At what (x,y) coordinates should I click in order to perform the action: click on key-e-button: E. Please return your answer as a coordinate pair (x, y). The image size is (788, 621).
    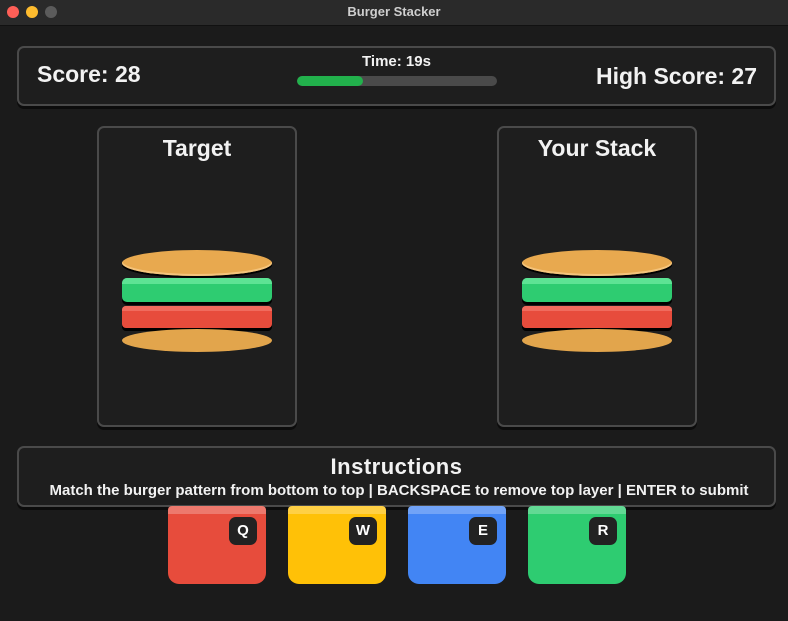
    Looking at the image, I should click on (457, 545).